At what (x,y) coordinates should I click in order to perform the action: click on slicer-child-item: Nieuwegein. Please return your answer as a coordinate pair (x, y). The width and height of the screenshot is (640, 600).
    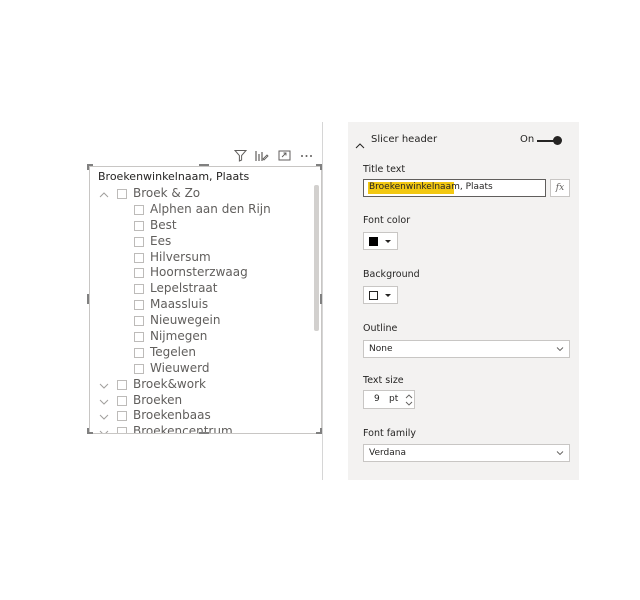
    Looking at the image, I should click on (200, 321).